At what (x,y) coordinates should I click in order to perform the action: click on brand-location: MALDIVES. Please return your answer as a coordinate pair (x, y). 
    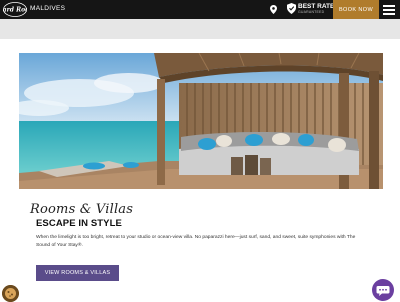
    Looking at the image, I should click on (48, 8).